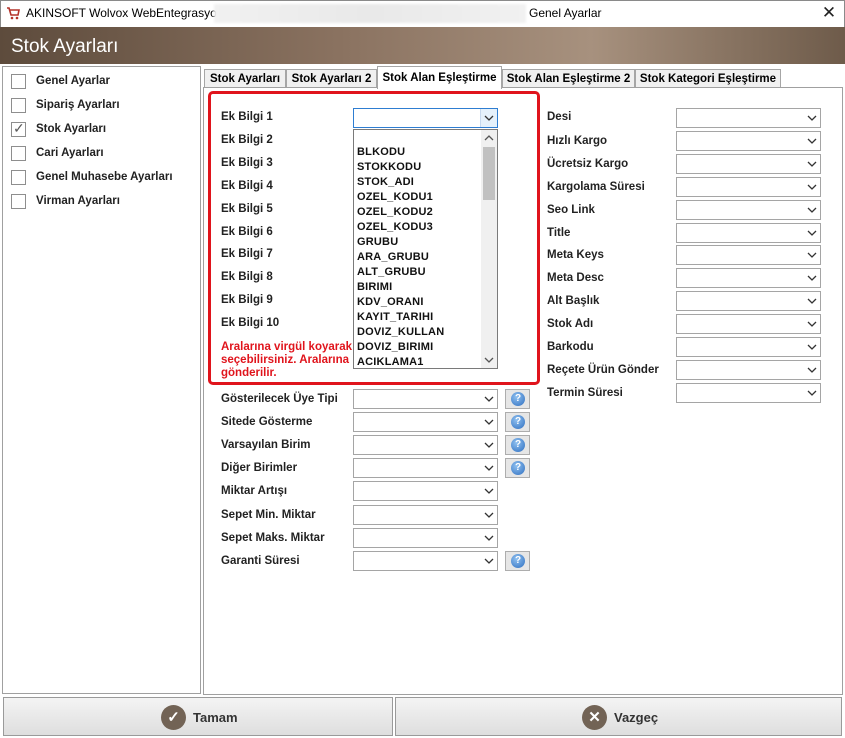  I want to click on field-label-sitede-gosterme: Sitede Gösterme, so click(267, 422).